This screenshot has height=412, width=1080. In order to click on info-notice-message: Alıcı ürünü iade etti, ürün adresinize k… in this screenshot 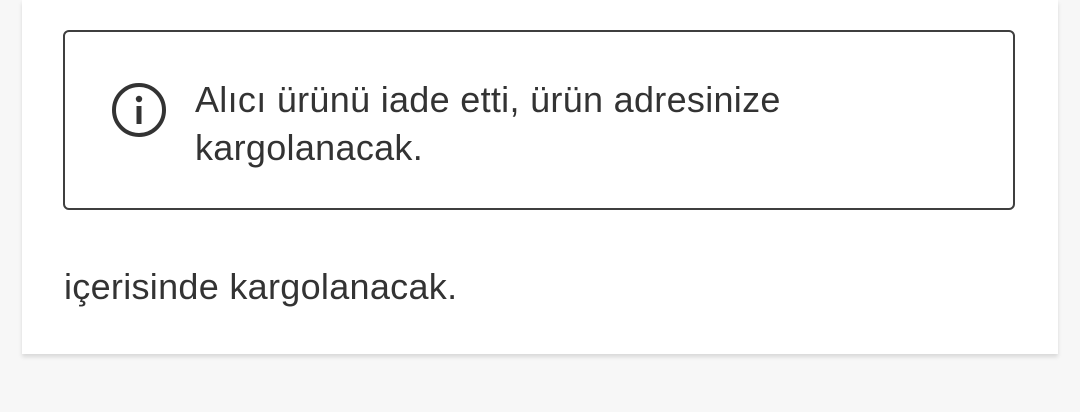, I will do `click(488, 123)`.